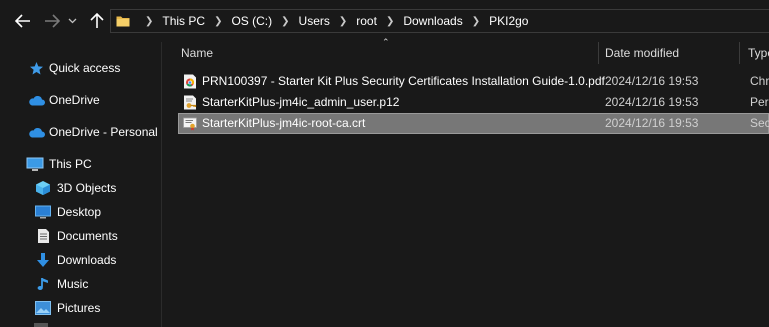 This screenshot has width=769, height=327. I want to click on column-header-name: Name, so click(197, 53).